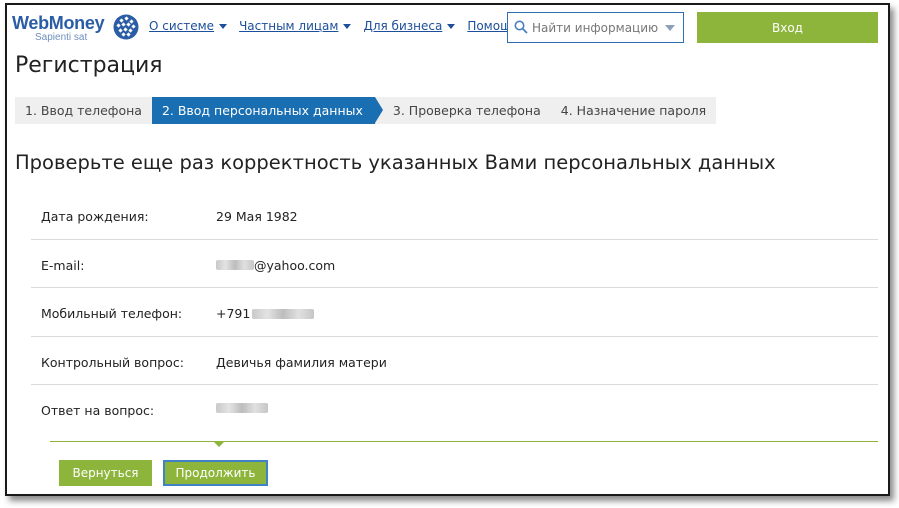 This screenshot has height=508, width=899. I want to click on redacted-email-user, so click(235, 265).